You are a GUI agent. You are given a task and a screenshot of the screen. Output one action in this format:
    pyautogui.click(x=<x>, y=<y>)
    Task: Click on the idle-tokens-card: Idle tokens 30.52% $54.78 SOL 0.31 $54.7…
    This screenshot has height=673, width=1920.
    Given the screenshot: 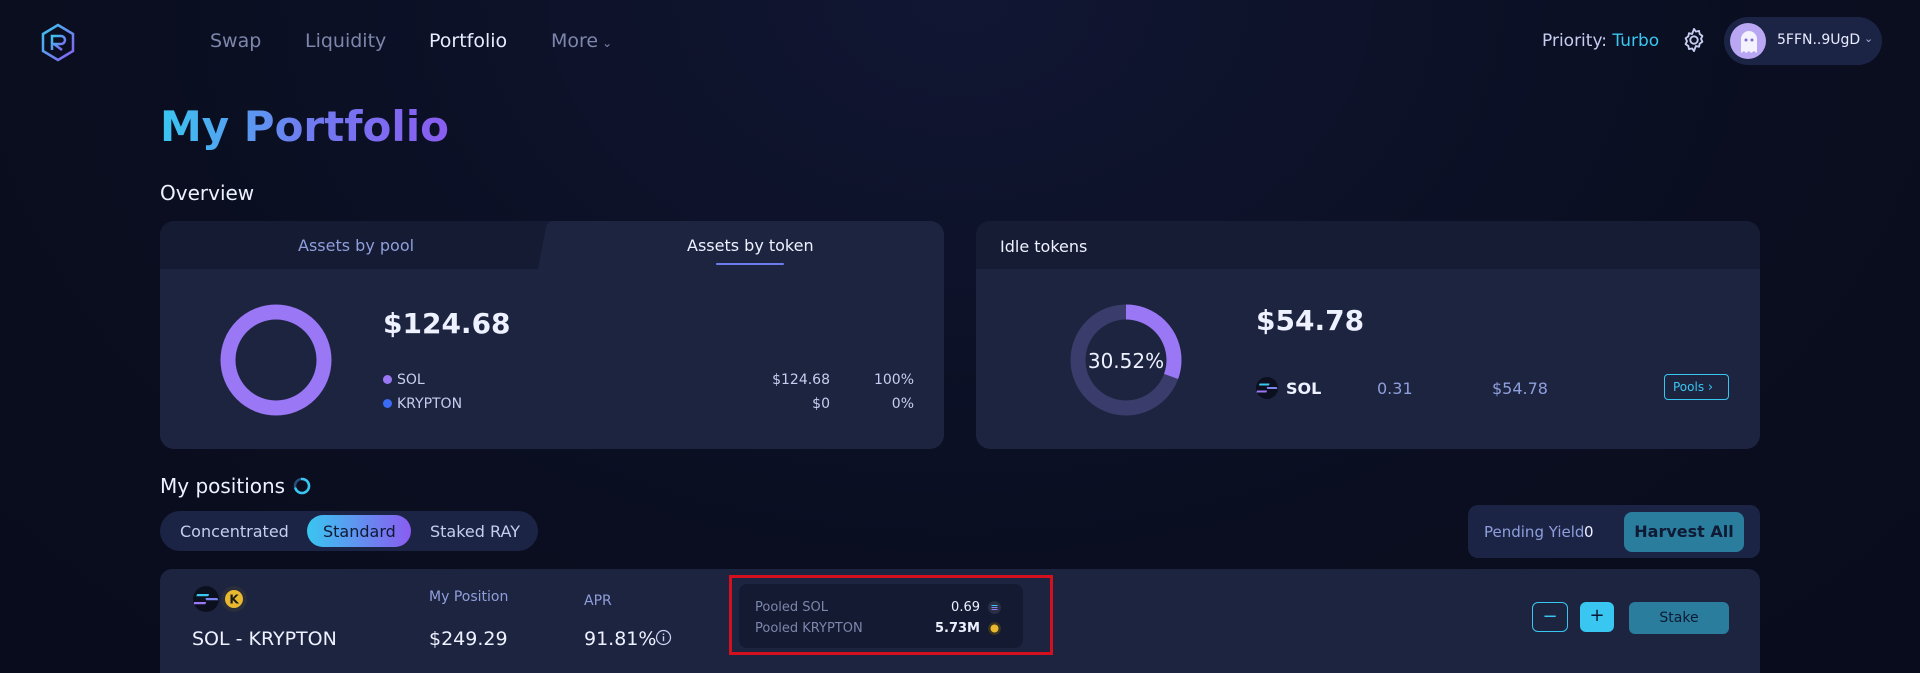 What is the action you would take?
    pyautogui.click(x=1368, y=335)
    